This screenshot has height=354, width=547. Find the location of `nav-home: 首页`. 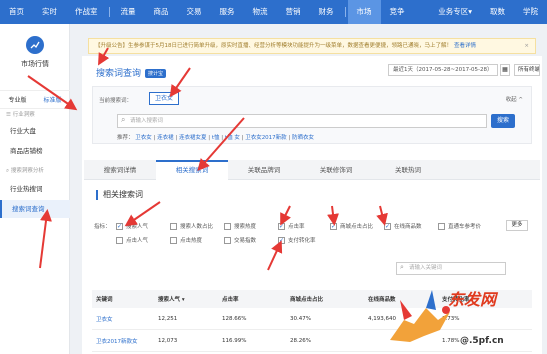

nav-home: 首页 is located at coordinates (16, 12).